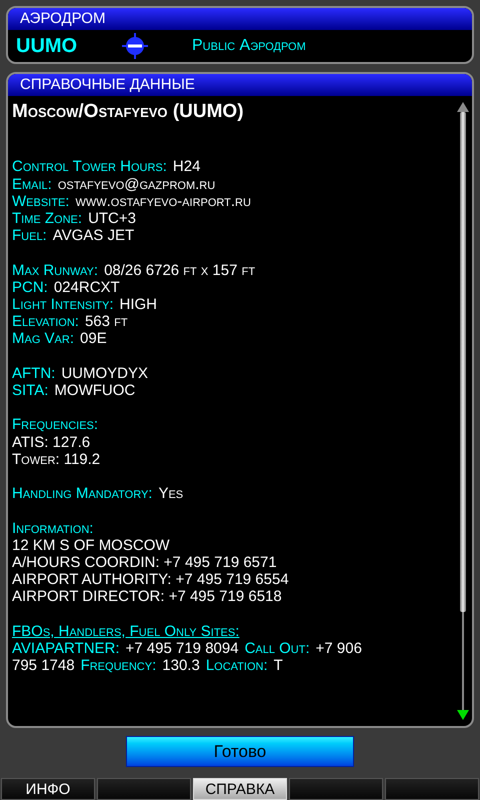  Describe the element at coordinates (240, 85) in the screenshot. I see `panel-header: СПРАВОЧНЫЕ ДАННЫЕ` at that location.